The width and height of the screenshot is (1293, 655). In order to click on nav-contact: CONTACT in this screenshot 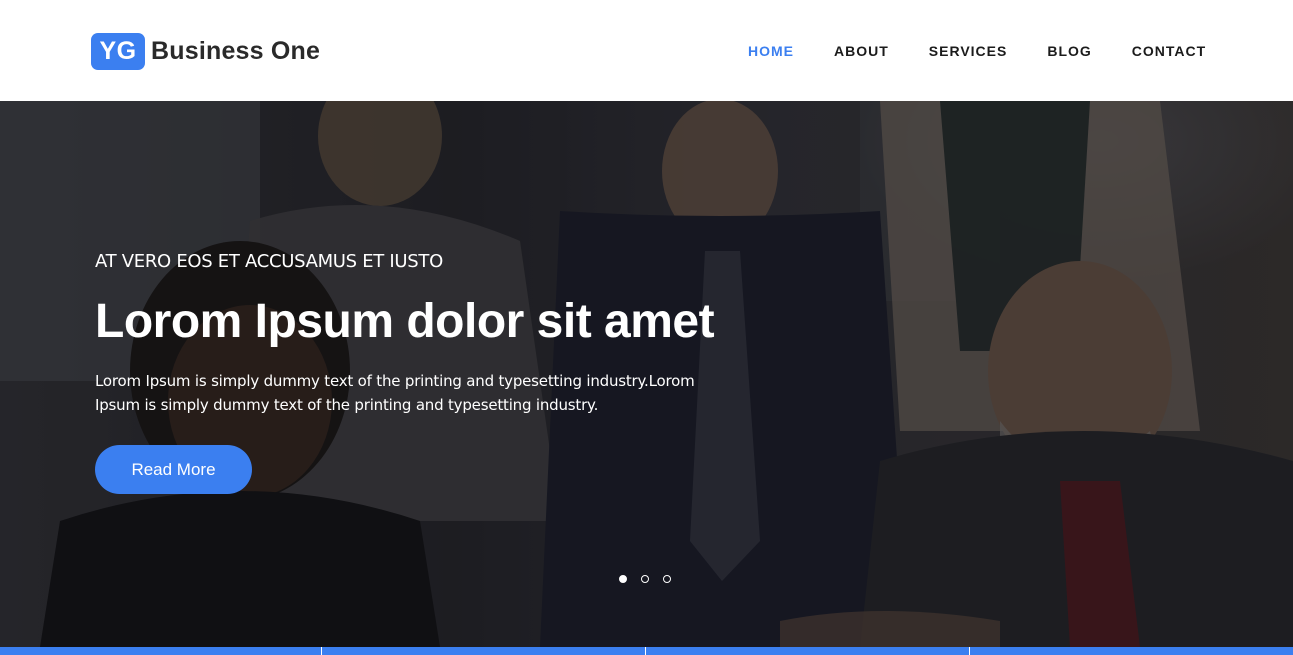, I will do `click(1169, 51)`.